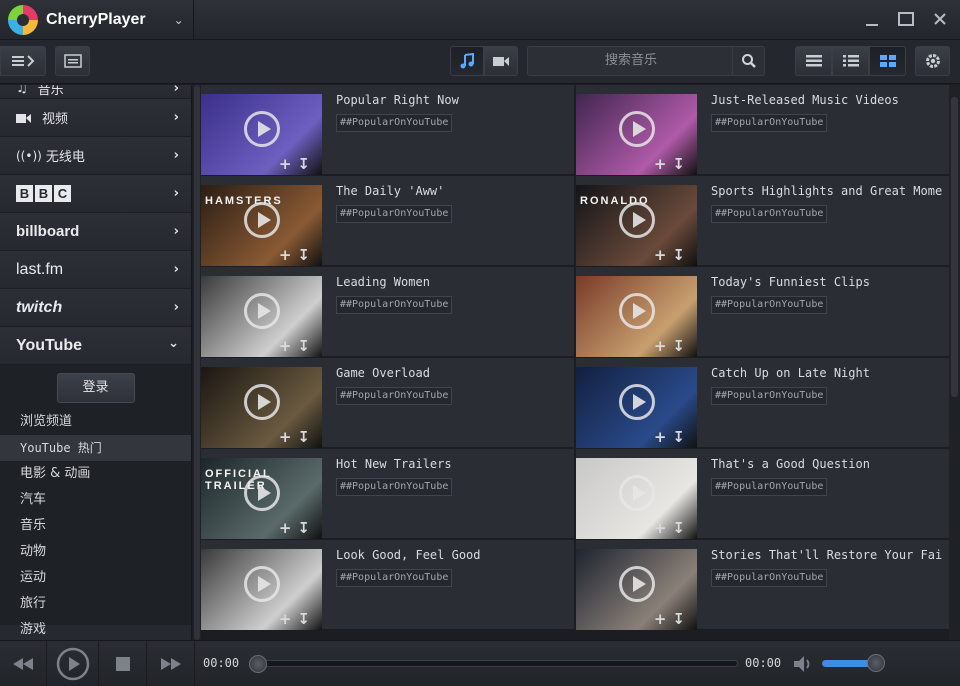 This screenshot has height=686, width=960. I want to click on seek-bar, so click(493, 664).